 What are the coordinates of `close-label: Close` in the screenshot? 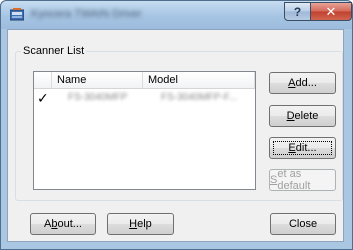 It's located at (303, 224).